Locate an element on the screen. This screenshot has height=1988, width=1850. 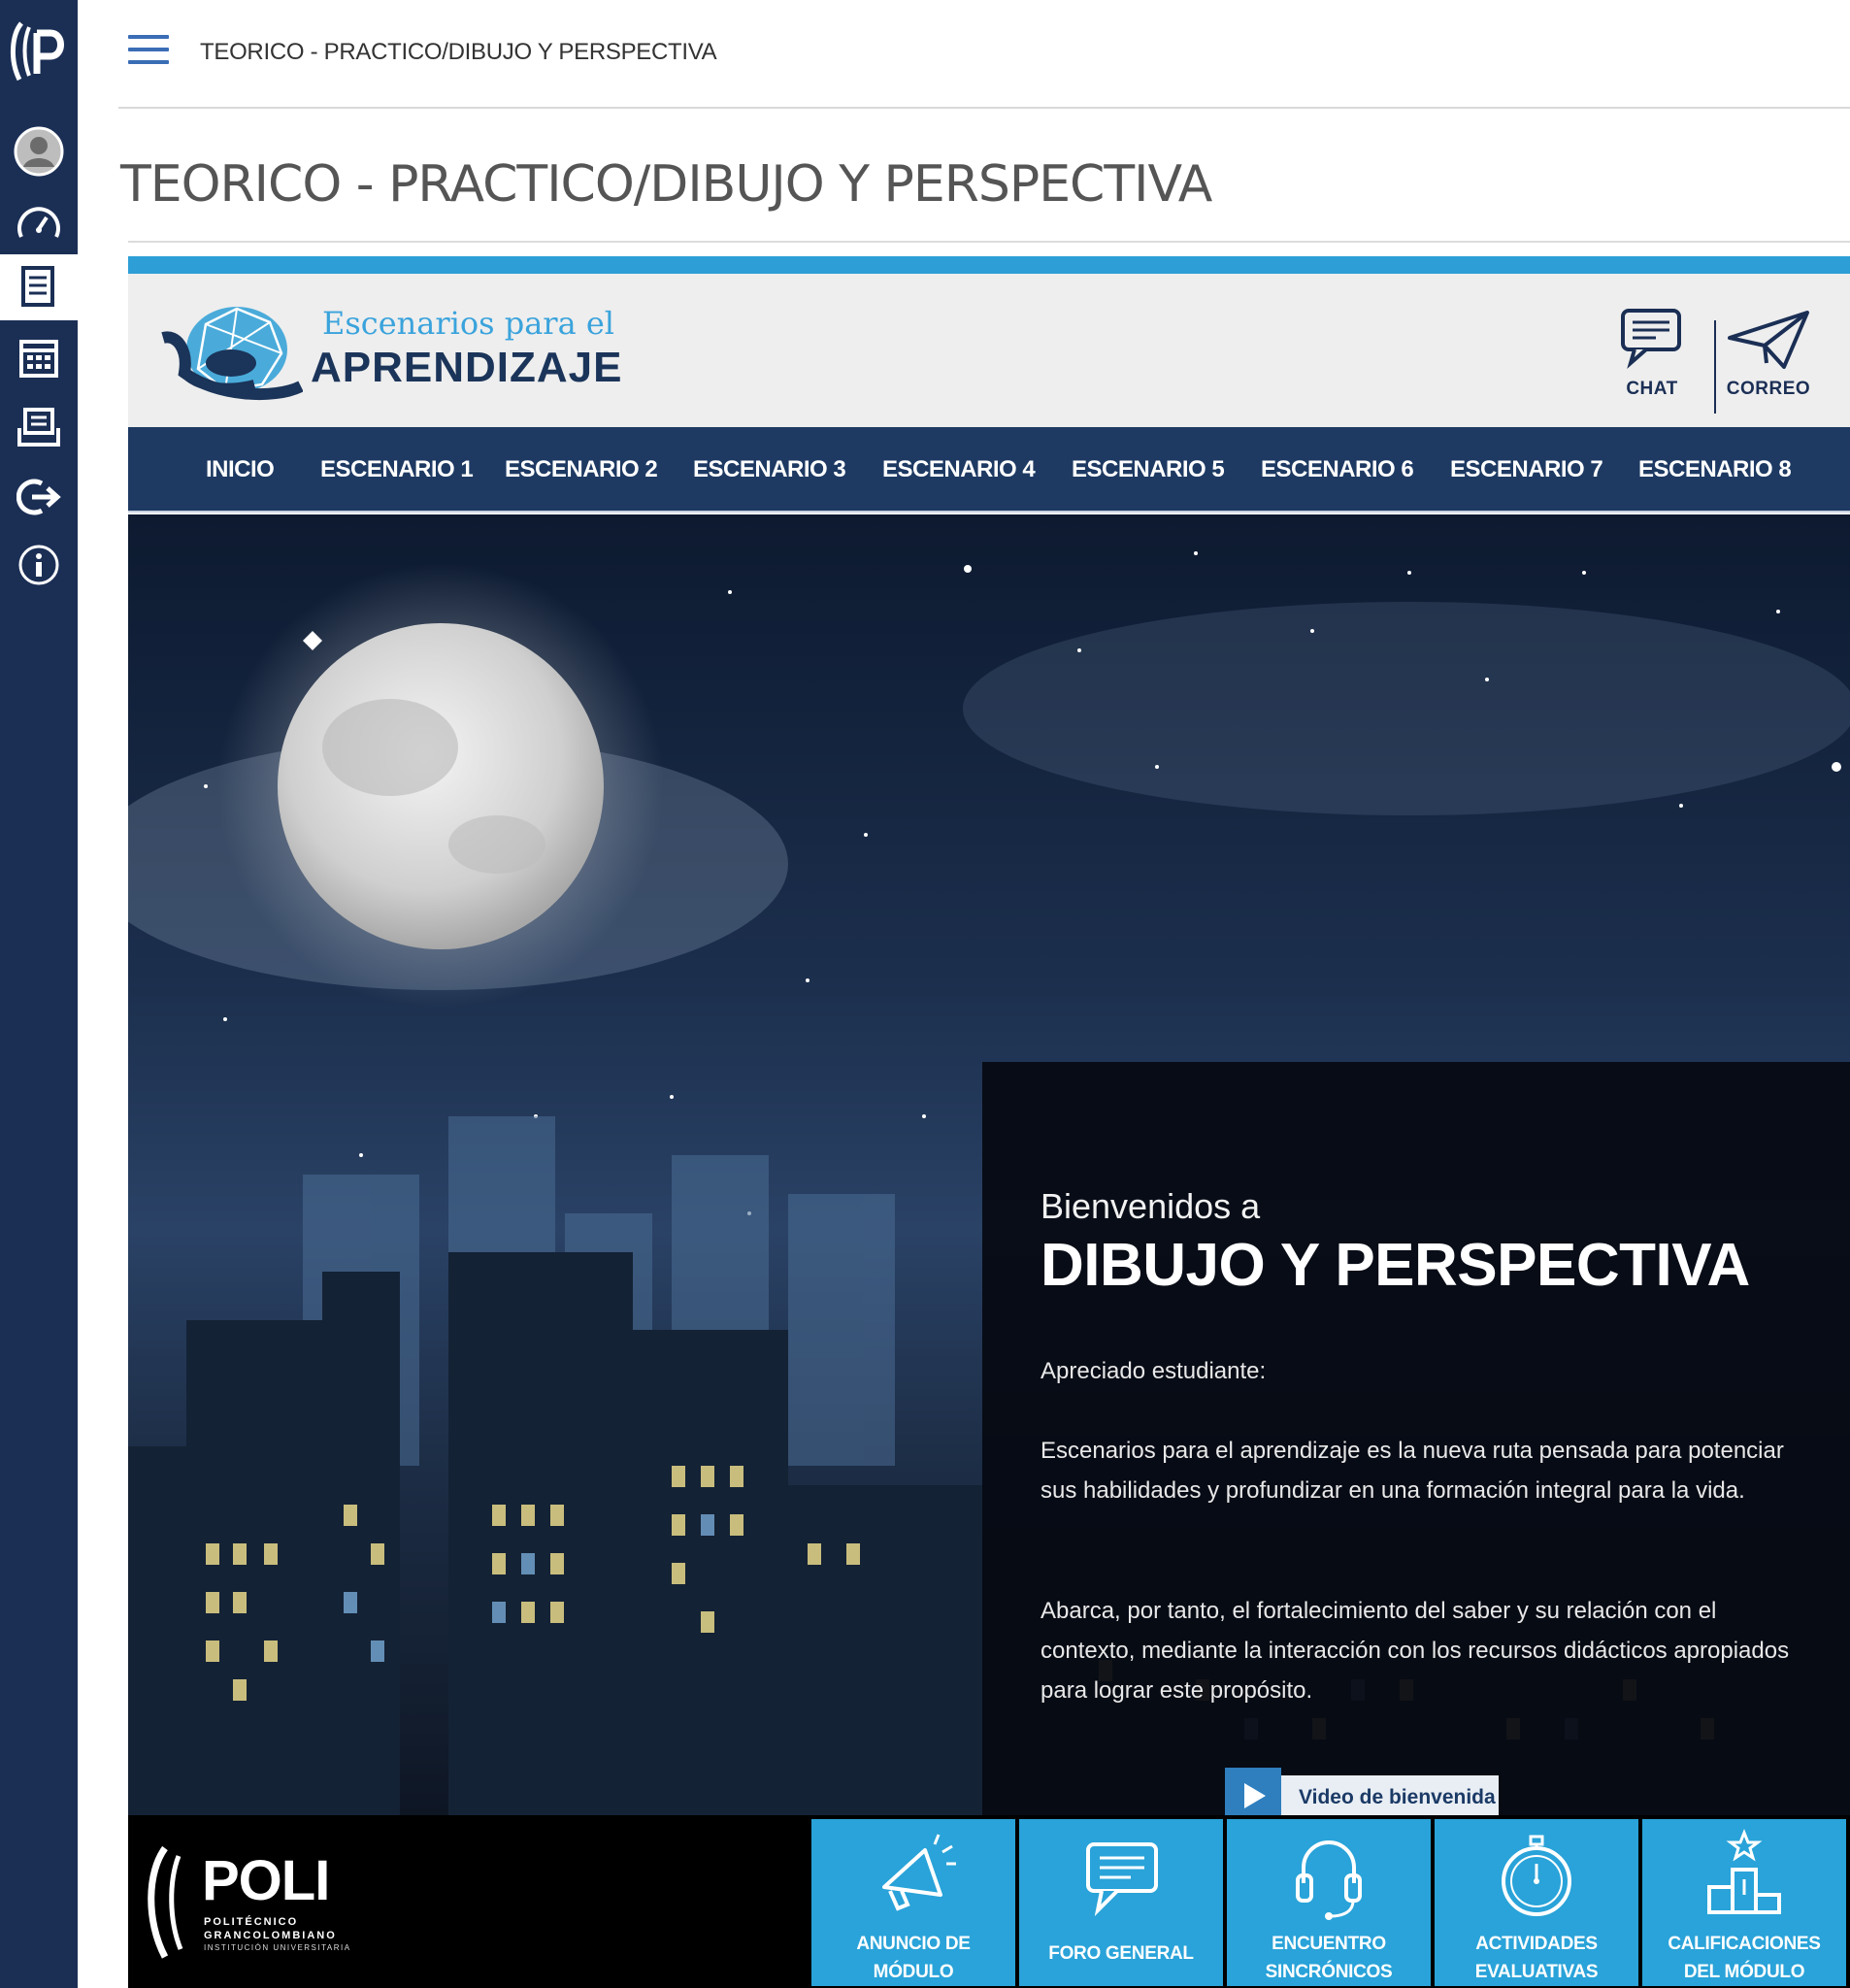
poli-logo-name: POLI is located at coordinates (266, 1880).